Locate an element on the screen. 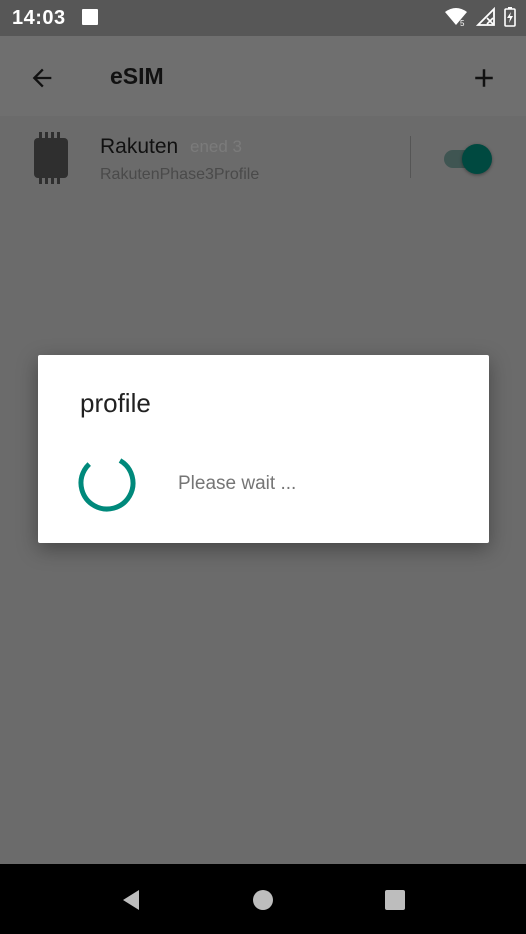 The height and width of the screenshot is (934, 526). back-button is located at coordinates (42, 78).